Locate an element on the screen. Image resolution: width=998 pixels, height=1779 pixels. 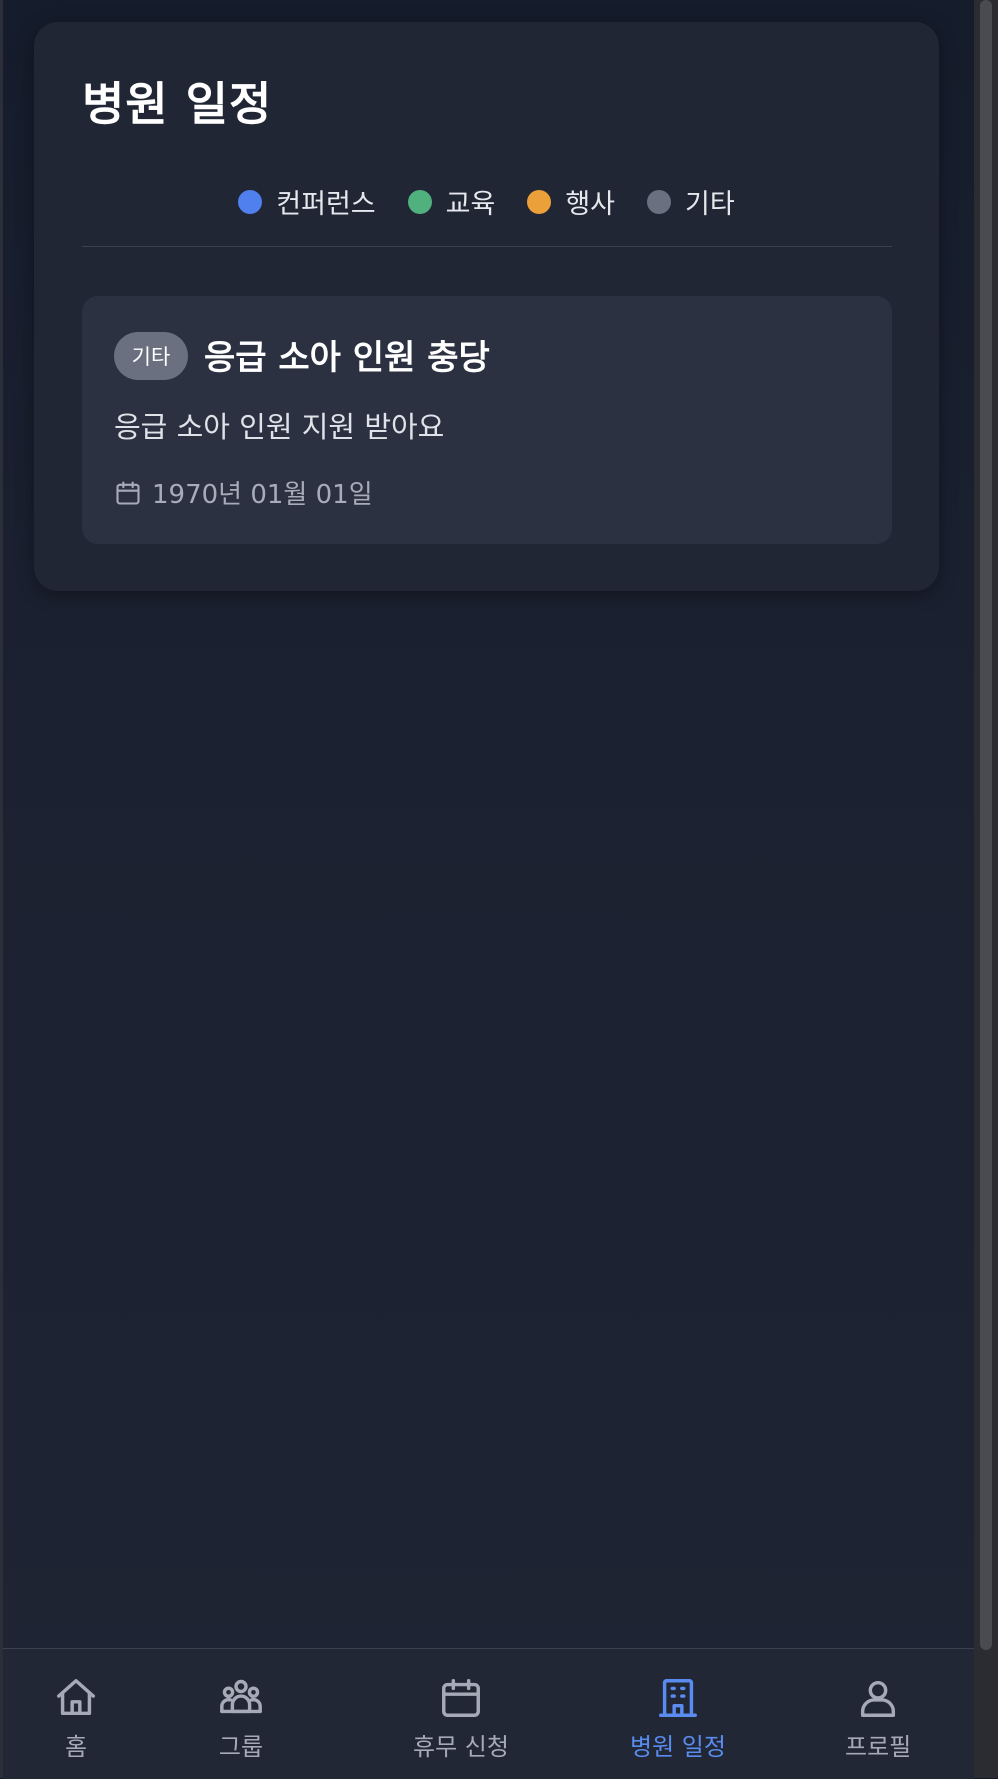
event-description: 응급 소아 인원 지원 받아요 is located at coordinates (279, 427).